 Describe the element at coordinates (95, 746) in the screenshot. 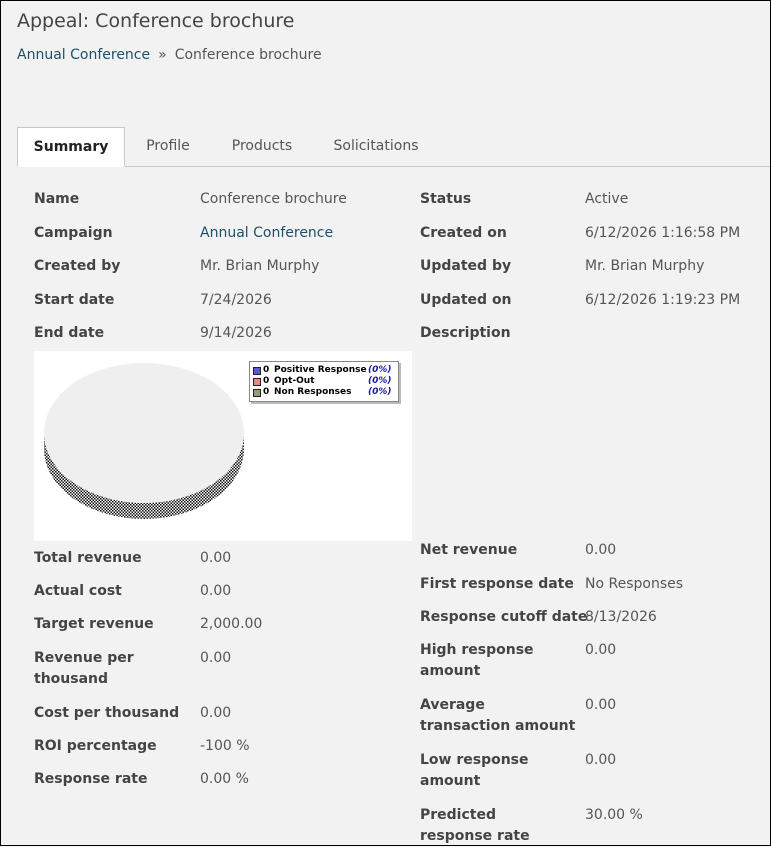

I see `field-label-roi-percentage: ROI percentage` at that location.